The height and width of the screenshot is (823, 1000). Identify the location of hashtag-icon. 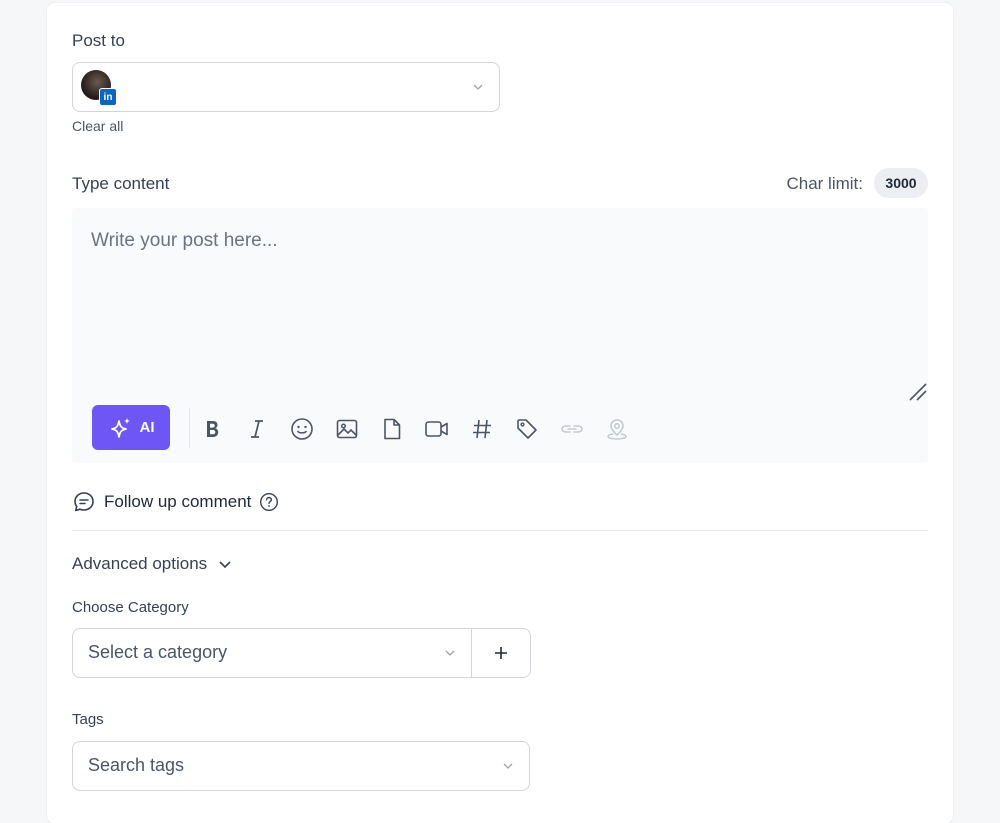
(482, 429).